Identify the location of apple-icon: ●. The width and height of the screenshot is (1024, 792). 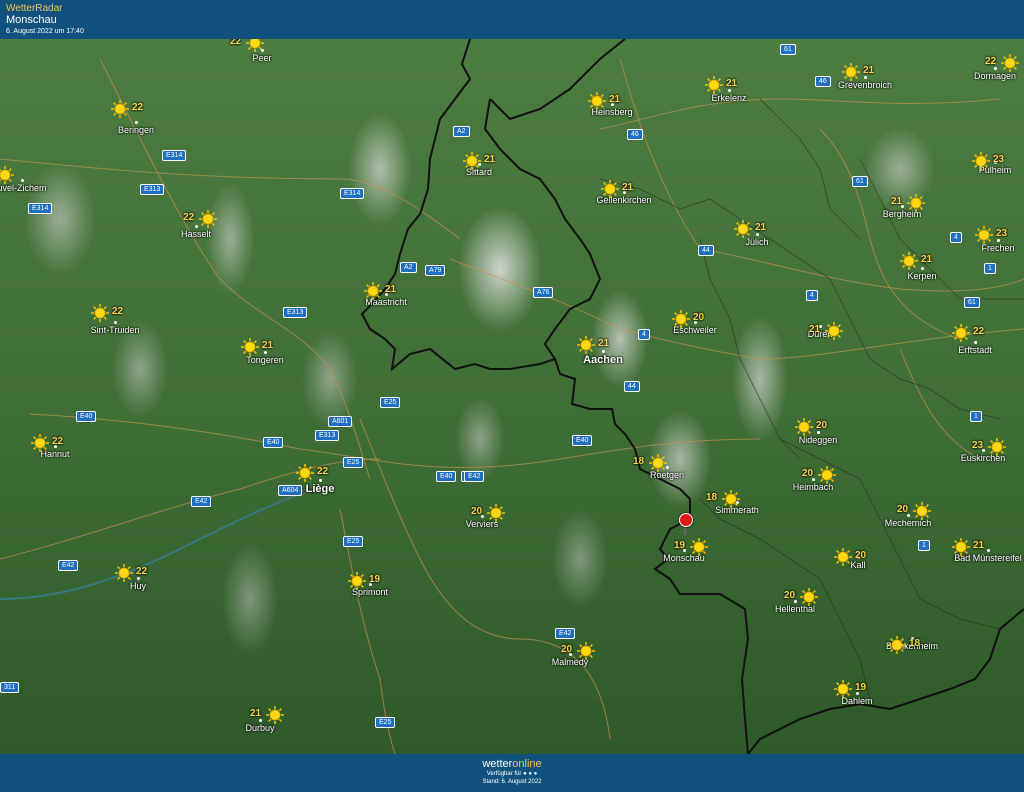
(525, 774).